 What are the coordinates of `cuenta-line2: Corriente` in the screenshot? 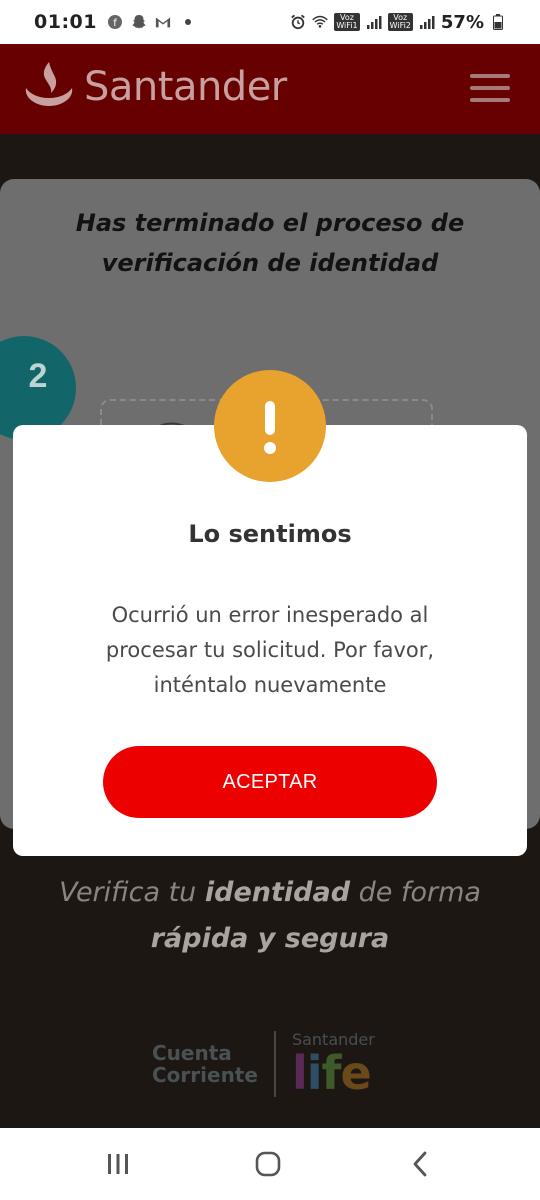 It's located at (205, 1074).